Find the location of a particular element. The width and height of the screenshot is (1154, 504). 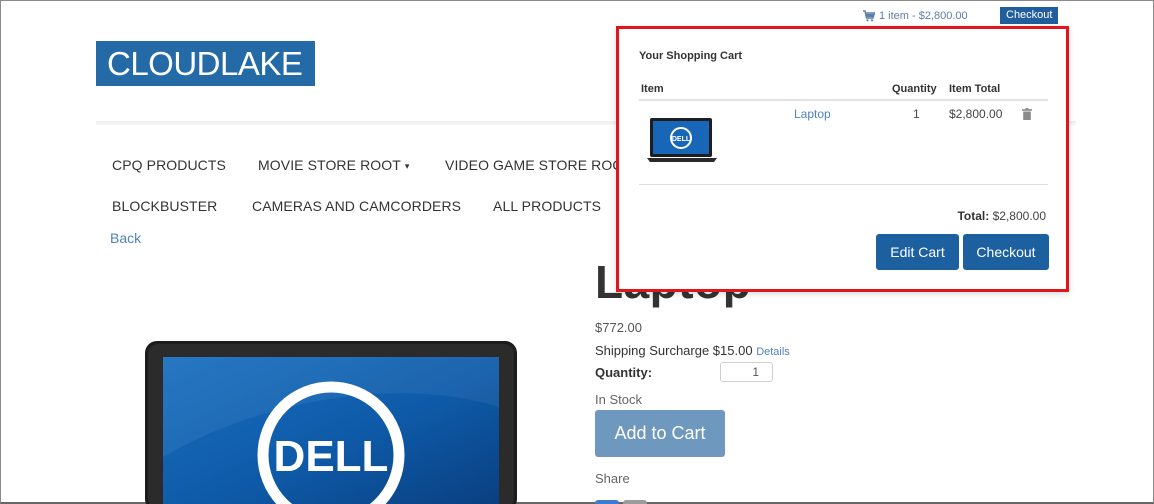

back-link: Back is located at coordinates (125, 238).